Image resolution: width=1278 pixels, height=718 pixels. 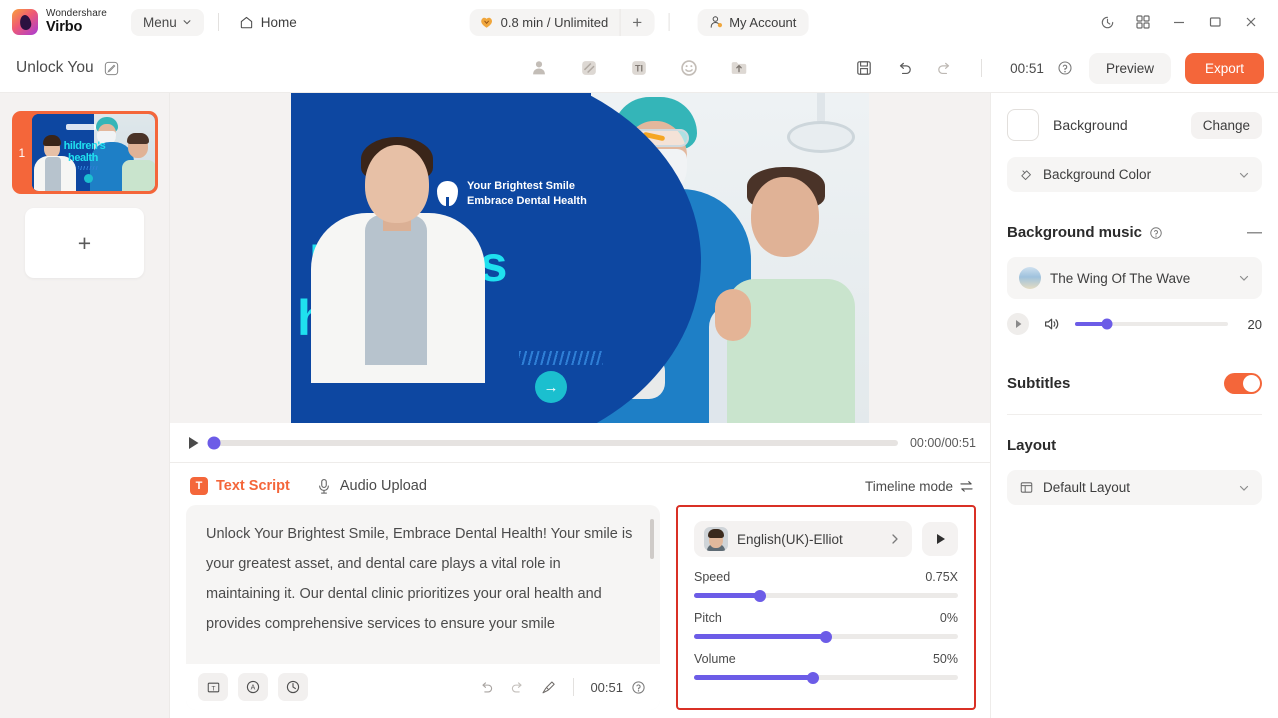 What do you see at coordinates (324, 486) in the screenshot?
I see `microphone-icon` at bounding box center [324, 486].